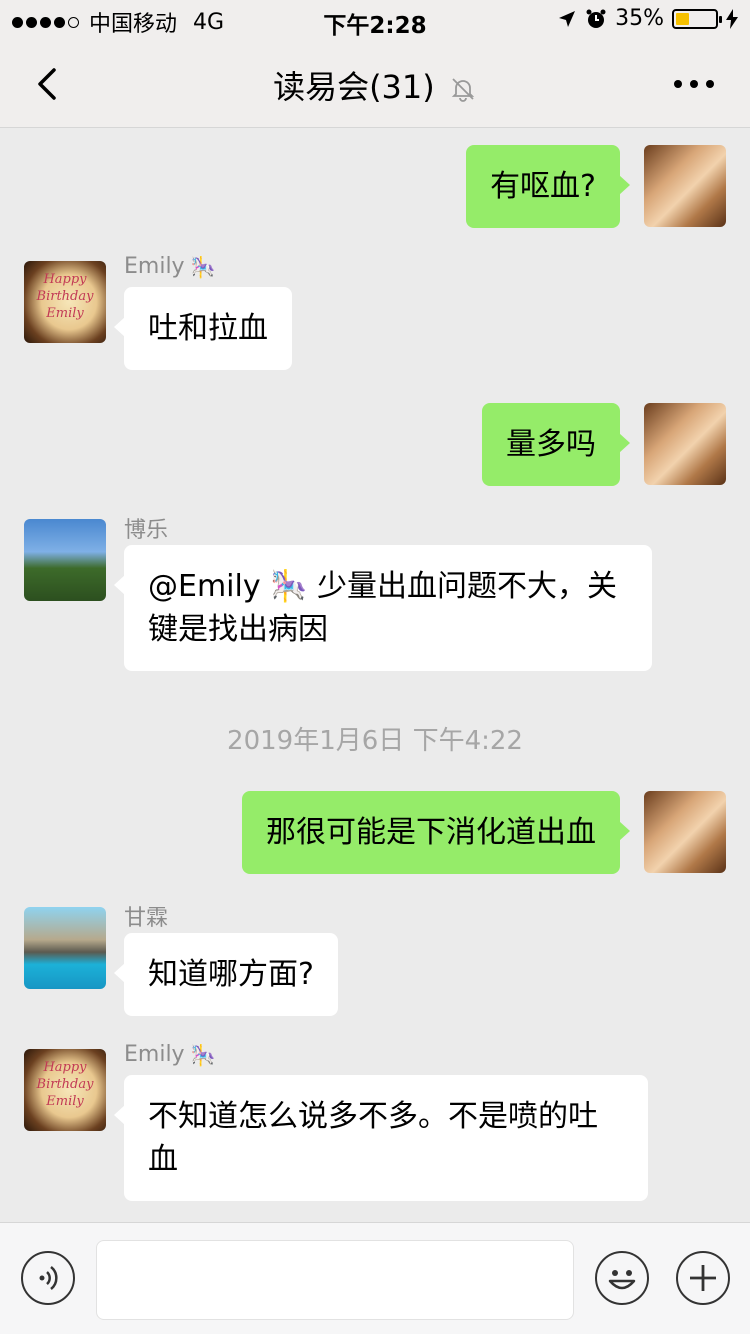 This screenshot has height=1334, width=750. I want to click on battery-percent: 35%, so click(639, 18).